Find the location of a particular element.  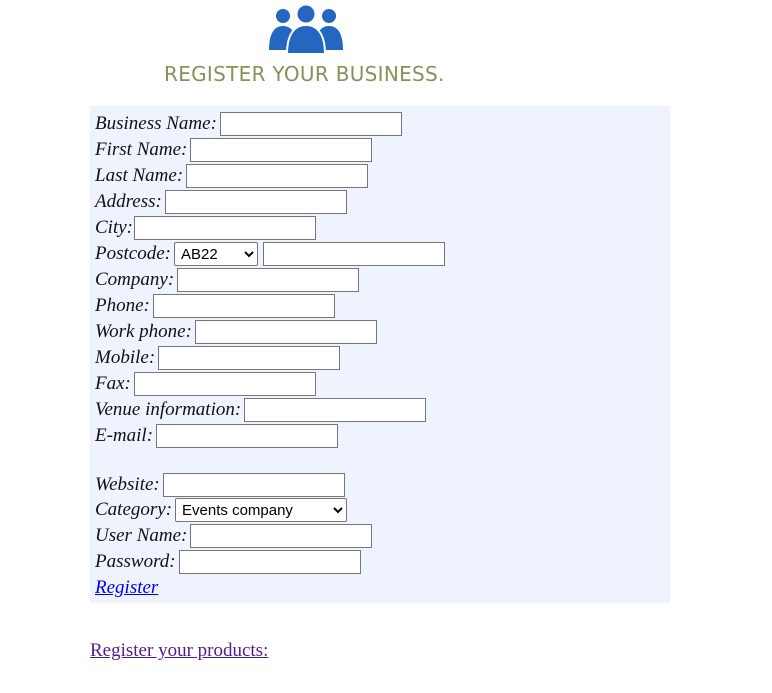

company-label: Company: is located at coordinates (135, 279).